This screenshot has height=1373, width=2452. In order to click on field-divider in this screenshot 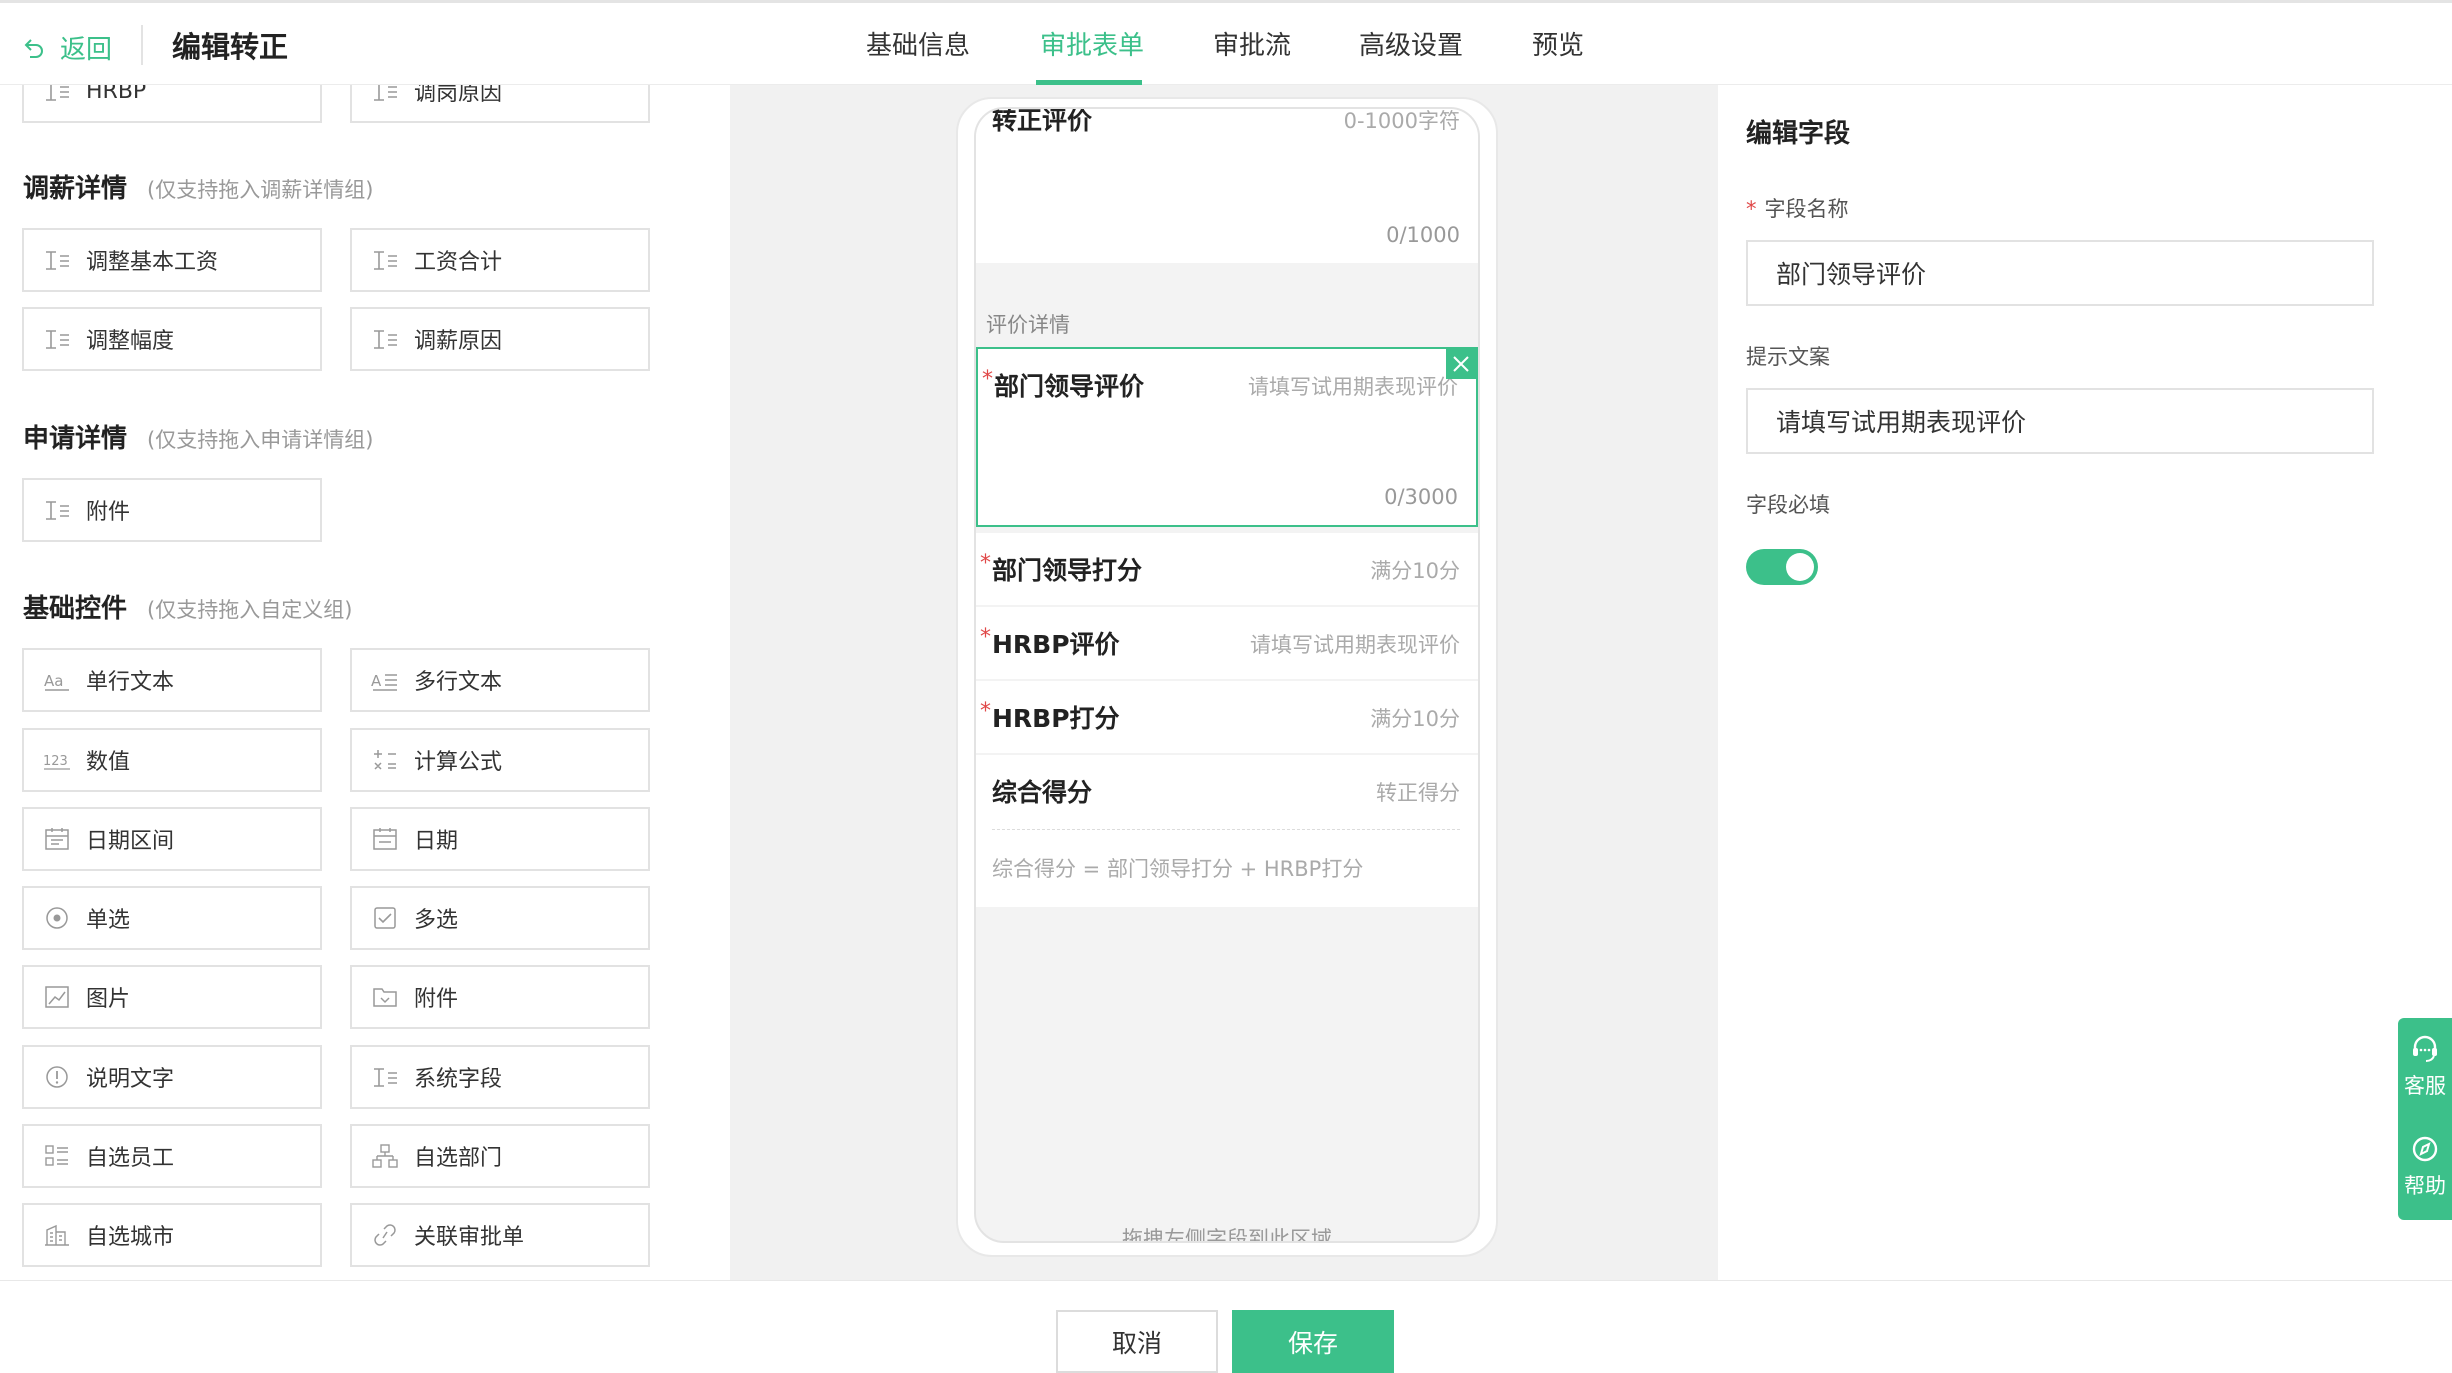, I will do `click(1226, 829)`.